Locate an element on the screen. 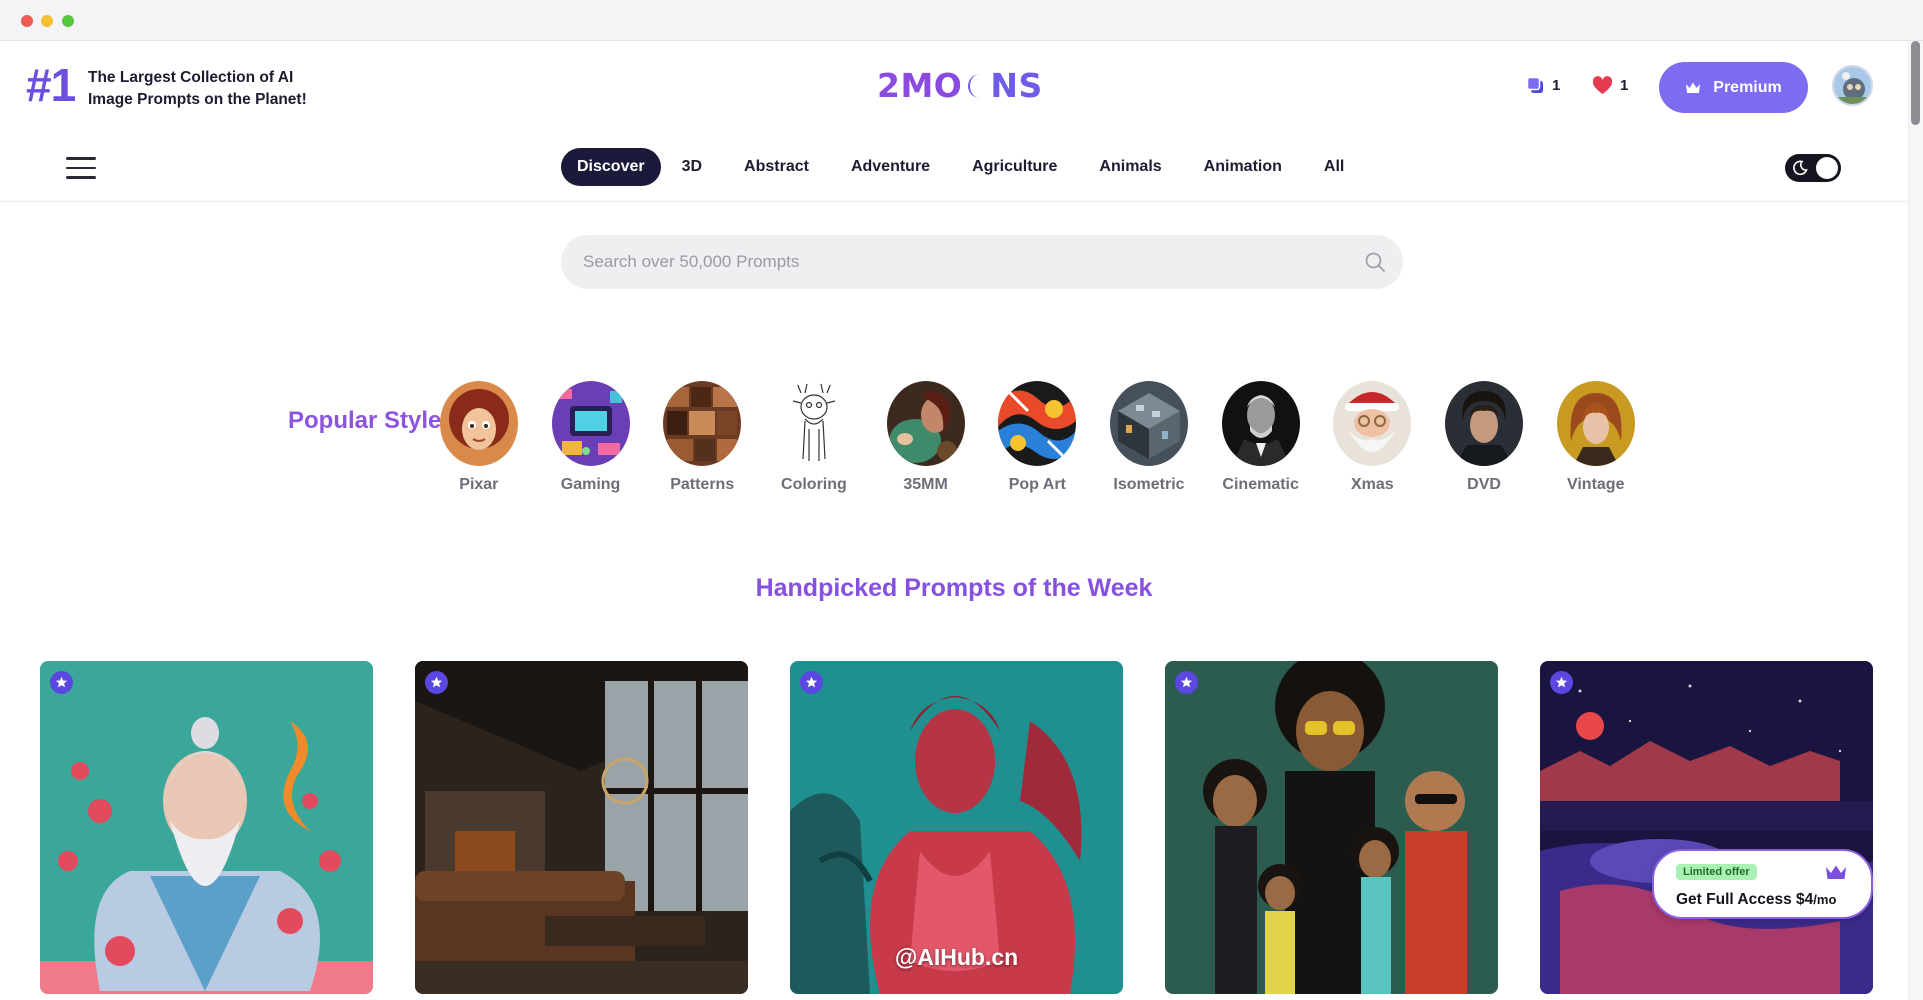 The width and height of the screenshot is (1923, 1000). nav-tab-agriculture: Agriculture is located at coordinates (1014, 167).